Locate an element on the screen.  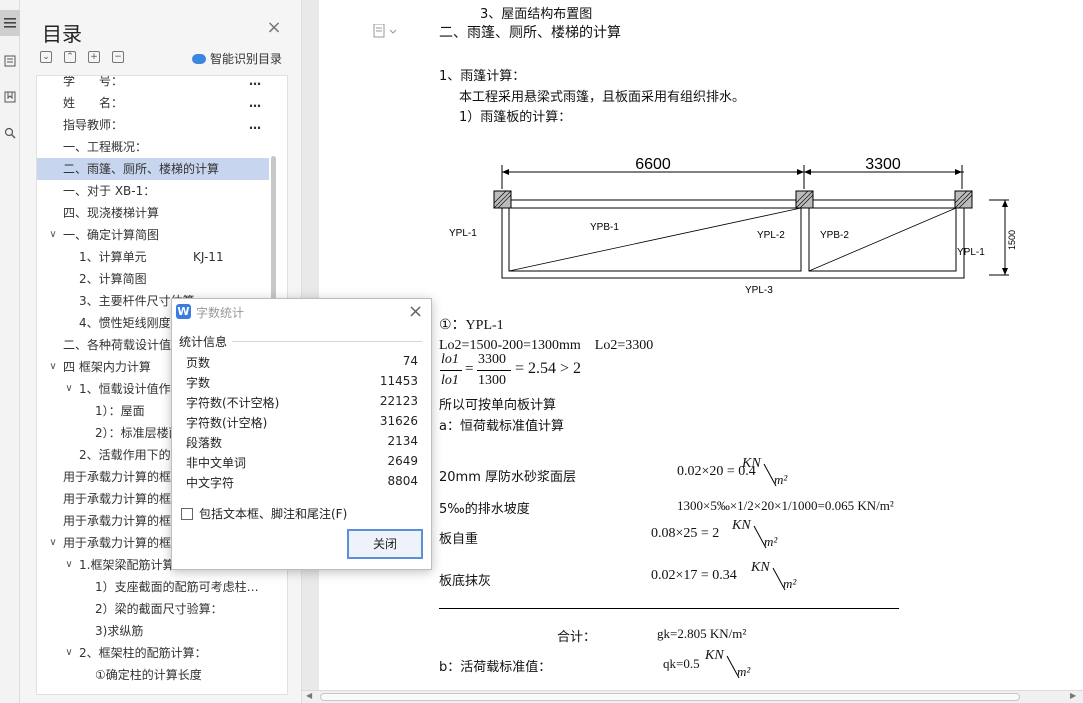
frac-den-right: 1300 is located at coordinates (492, 380).